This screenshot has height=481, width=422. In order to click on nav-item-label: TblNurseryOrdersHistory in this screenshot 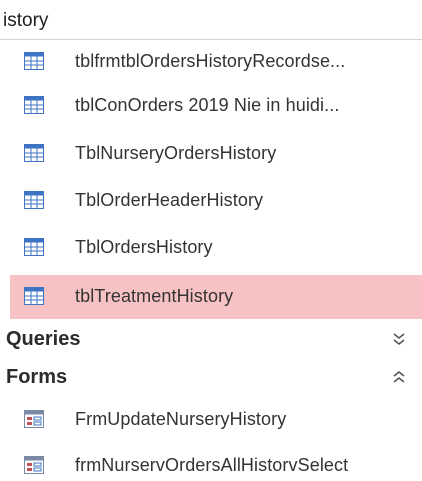, I will do `click(176, 153)`.